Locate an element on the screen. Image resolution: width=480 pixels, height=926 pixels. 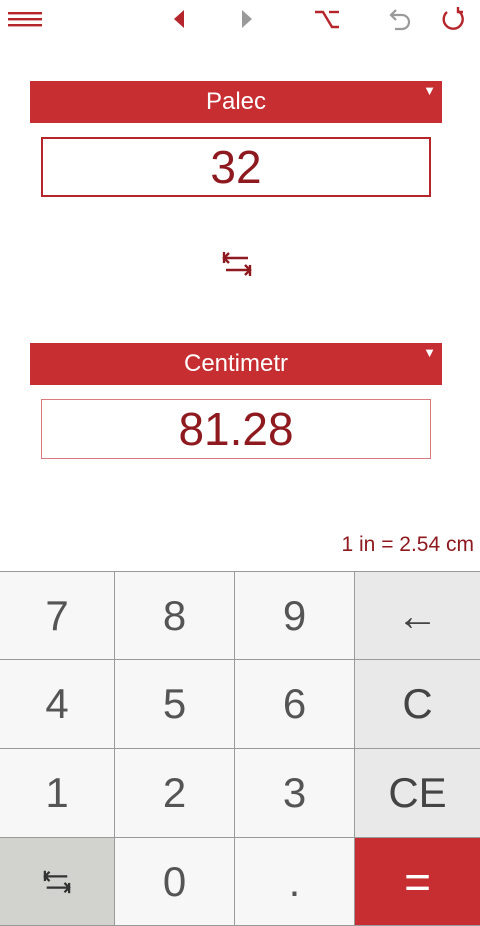
from-unit-label: Palec is located at coordinates (236, 101).